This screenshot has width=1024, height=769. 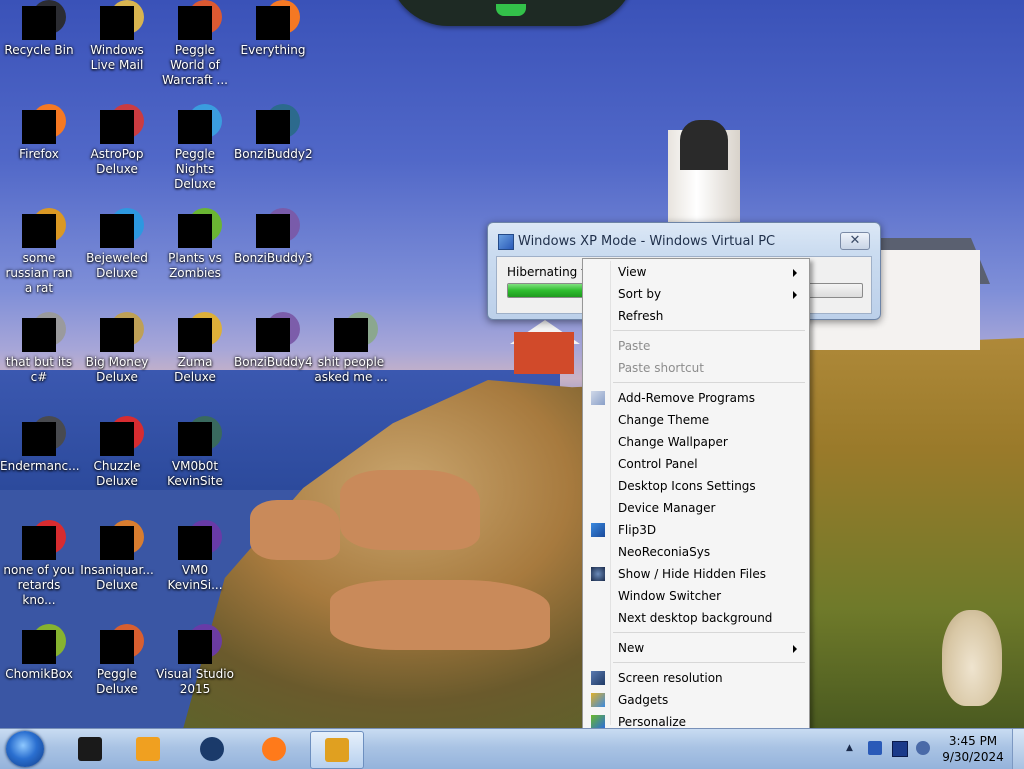 What do you see at coordinates (696, 272) in the screenshot?
I see `menu-item: View` at bounding box center [696, 272].